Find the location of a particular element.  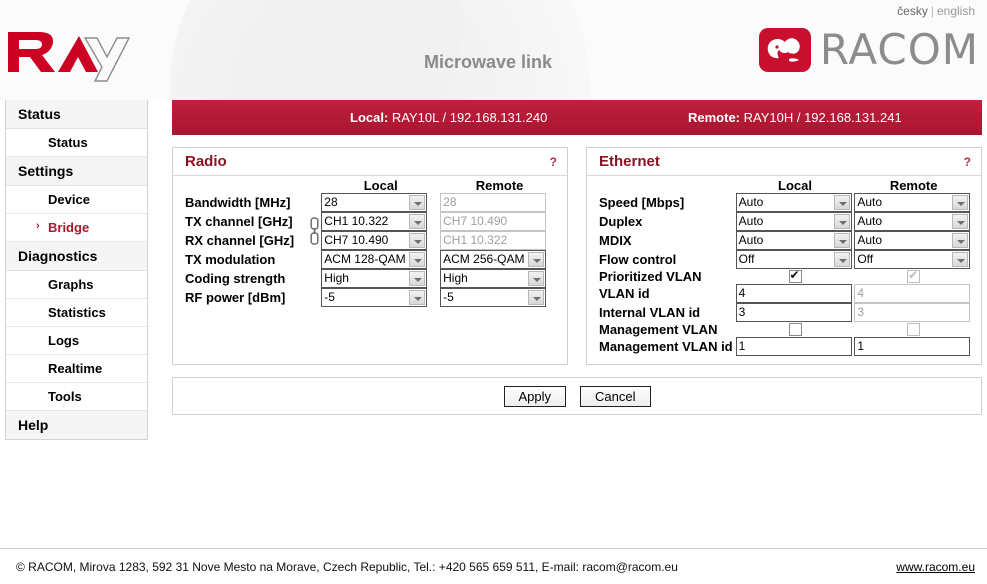

local-coding-strength-select: High is located at coordinates (374, 278).